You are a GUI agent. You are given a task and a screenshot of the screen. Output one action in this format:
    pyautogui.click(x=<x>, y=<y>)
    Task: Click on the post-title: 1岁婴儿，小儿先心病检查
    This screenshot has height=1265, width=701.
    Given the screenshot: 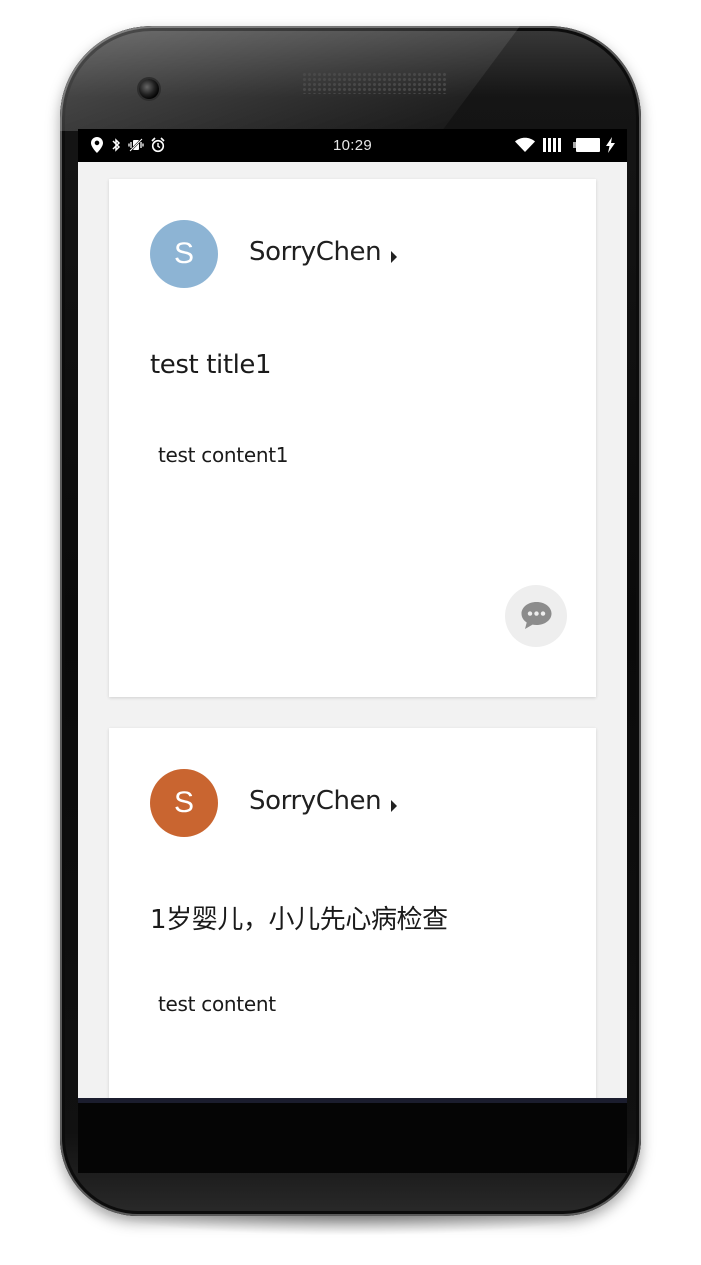 What is the action you would take?
    pyautogui.click(x=299, y=920)
    